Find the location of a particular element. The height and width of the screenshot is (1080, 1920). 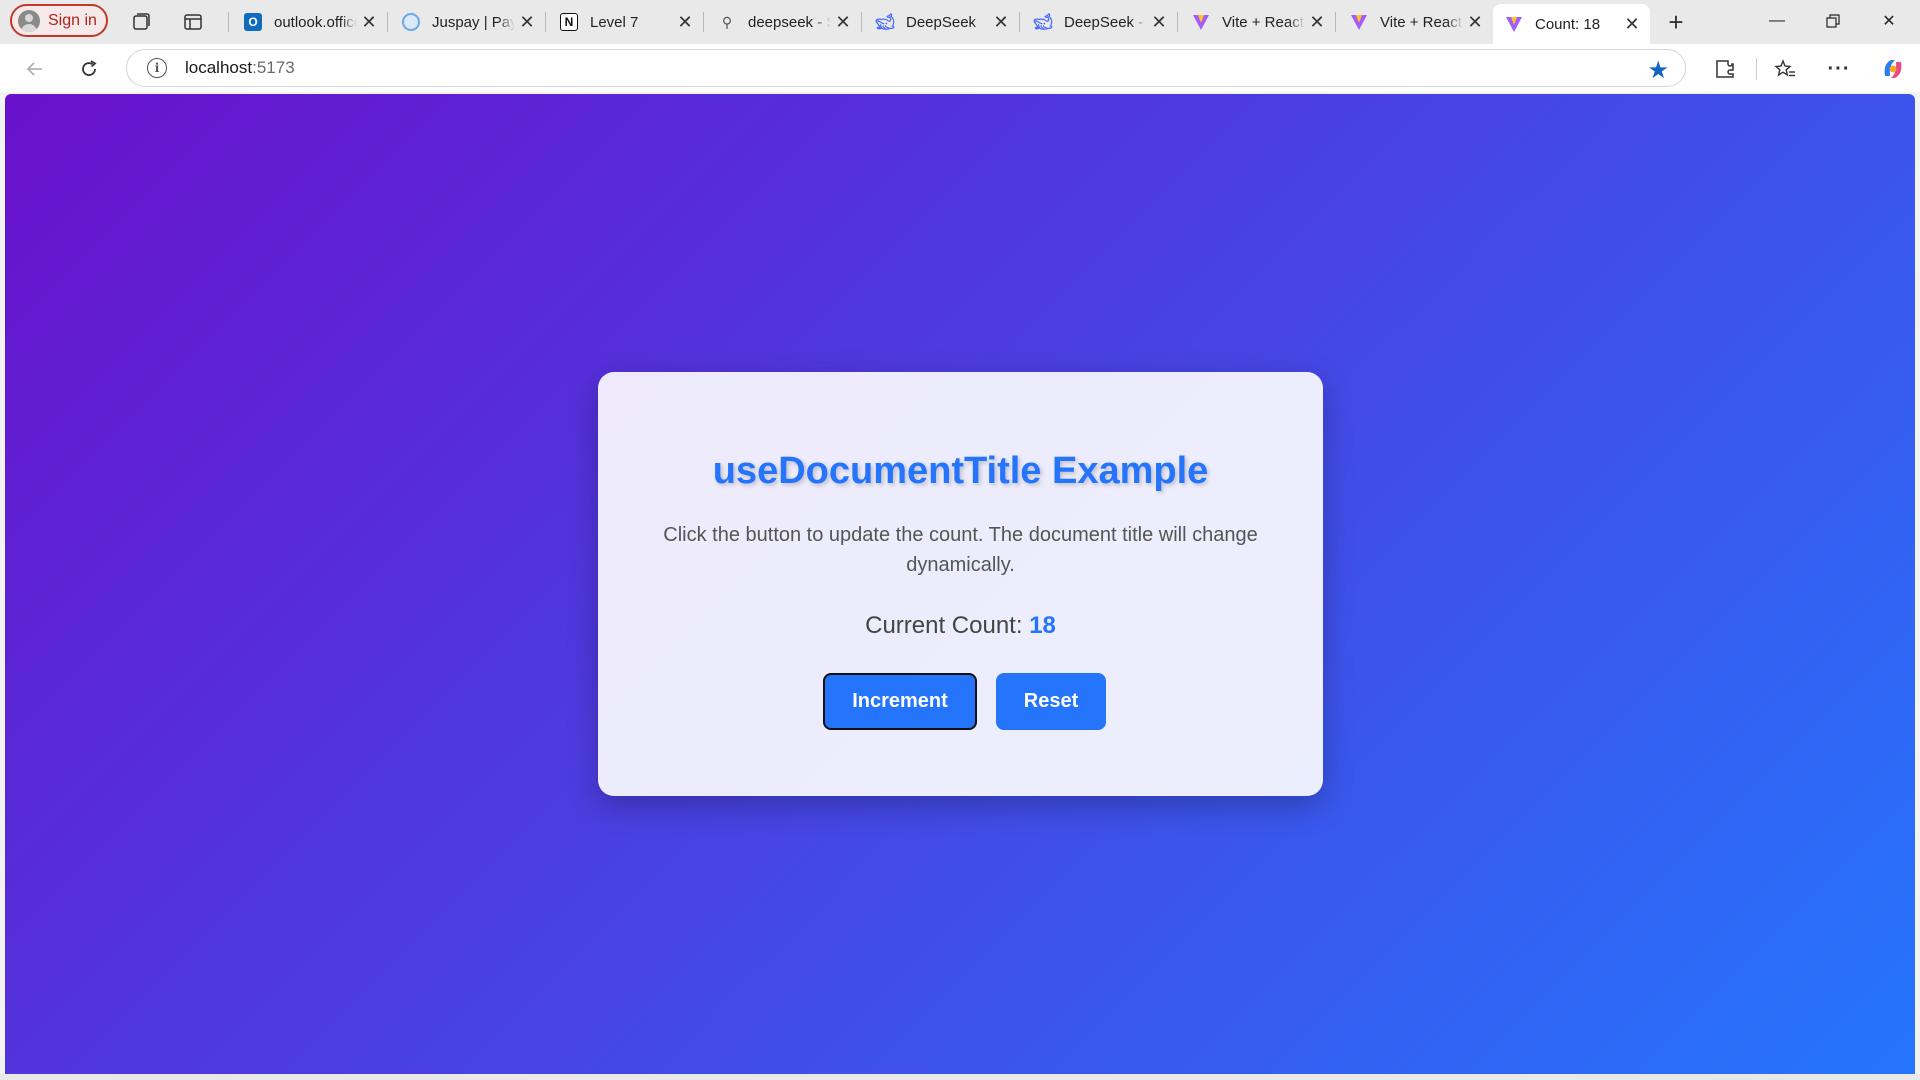

tab-count-active: Count: 18 ✕ is located at coordinates (1571, 24).